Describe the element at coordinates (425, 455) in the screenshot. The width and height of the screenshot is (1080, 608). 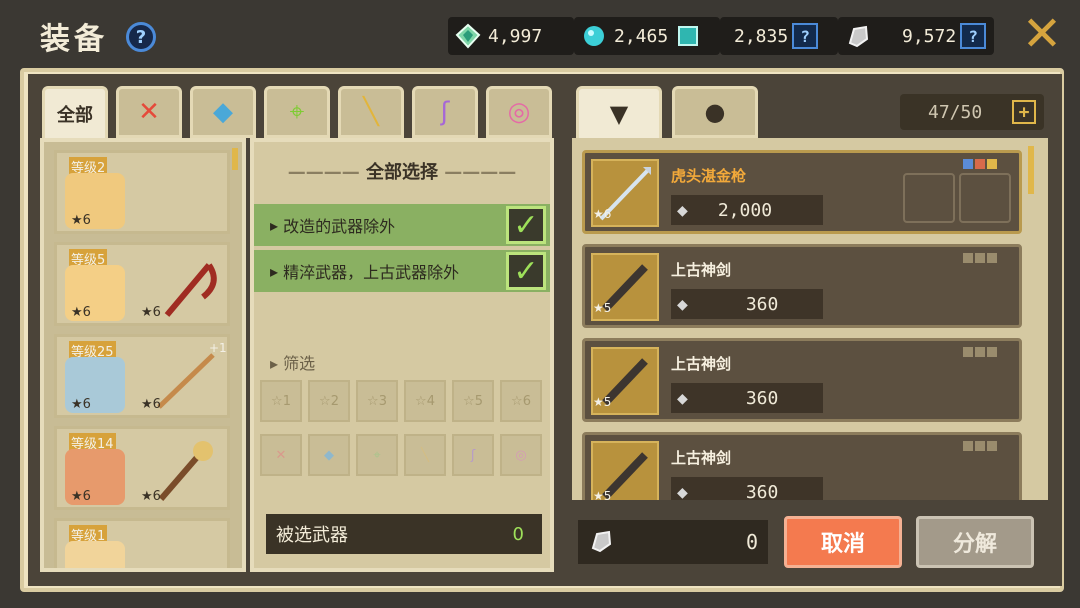
I see `type-filter-rifle: ╲` at that location.